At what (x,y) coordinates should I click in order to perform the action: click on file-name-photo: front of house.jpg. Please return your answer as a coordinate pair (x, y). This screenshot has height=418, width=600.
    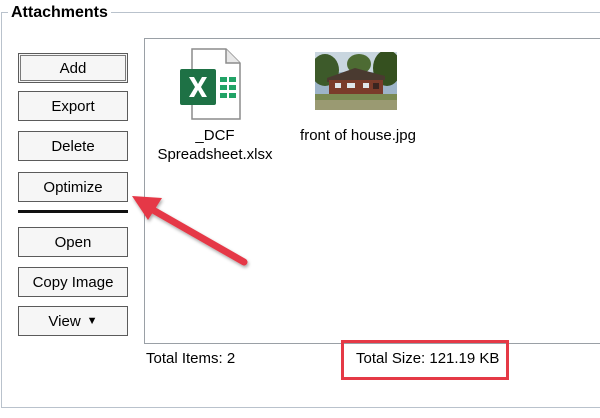
    Looking at the image, I should click on (358, 135).